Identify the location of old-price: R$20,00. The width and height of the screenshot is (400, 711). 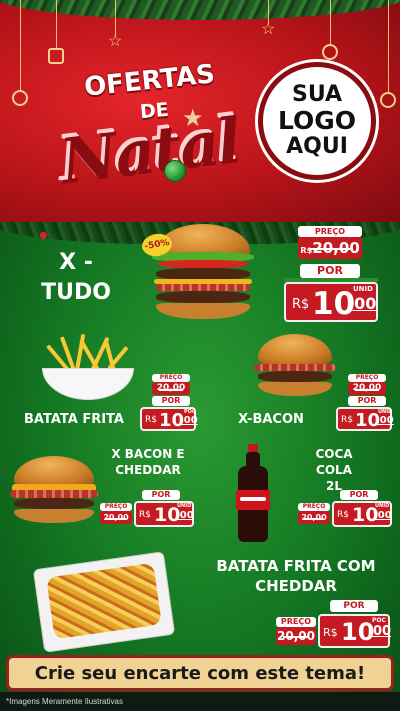
(330, 248).